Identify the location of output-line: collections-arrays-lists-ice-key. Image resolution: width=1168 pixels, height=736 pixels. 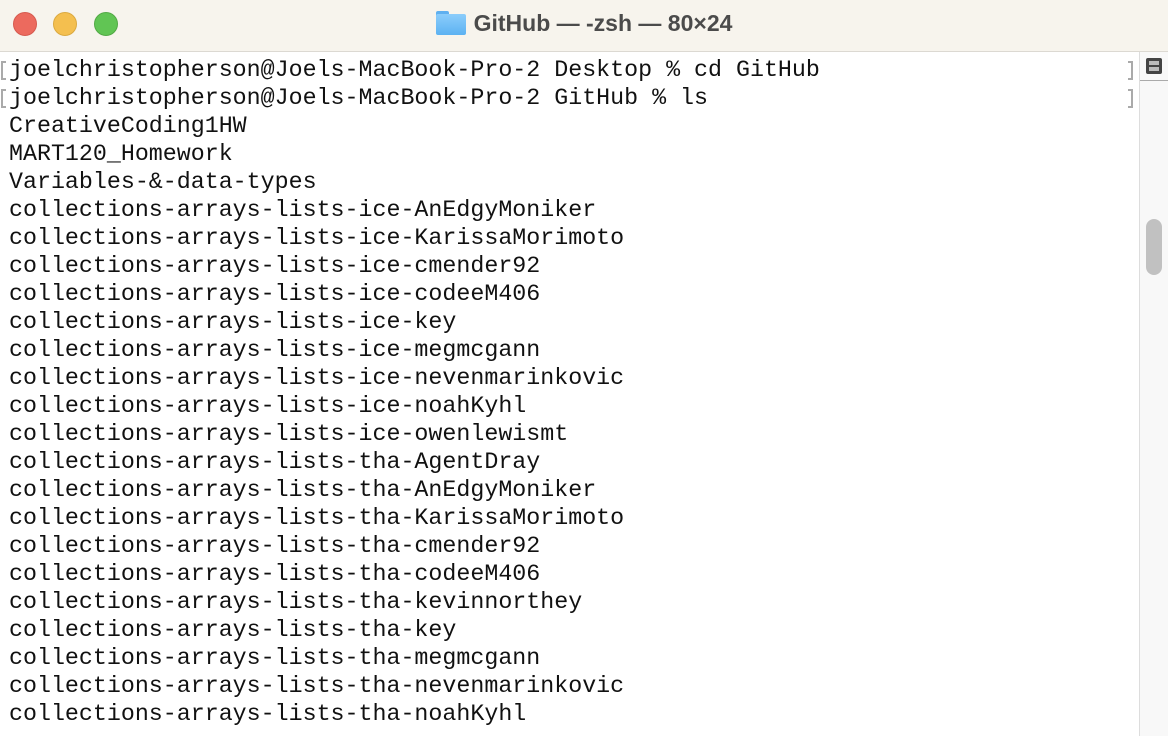
(569, 322).